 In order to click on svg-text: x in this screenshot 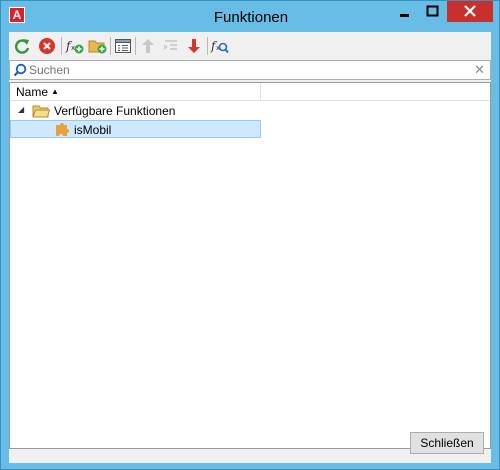, I will do `click(73, 48)`.